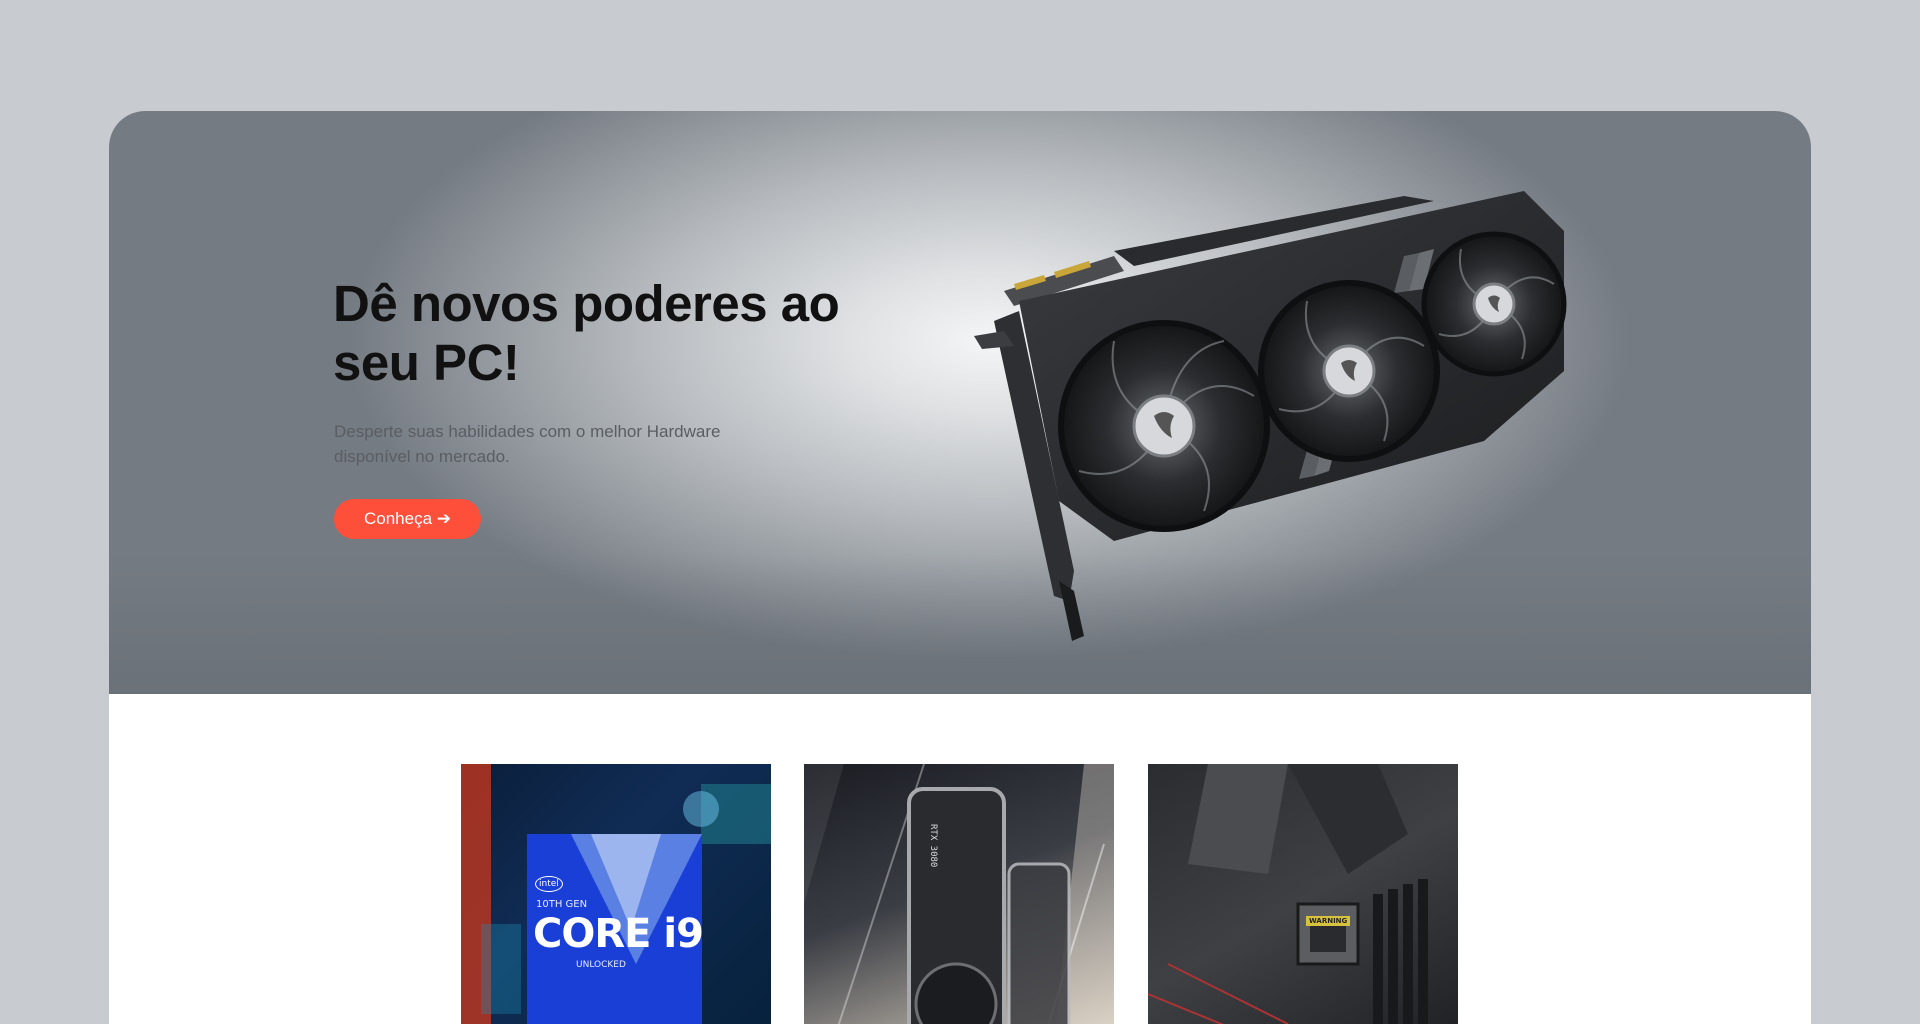 This screenshot has width=1920, height=1024. What do you see at coordinates (408, 519) in the screenshot?
I see `cta-button: Conheça ➔` at bounding box center [408, 519].